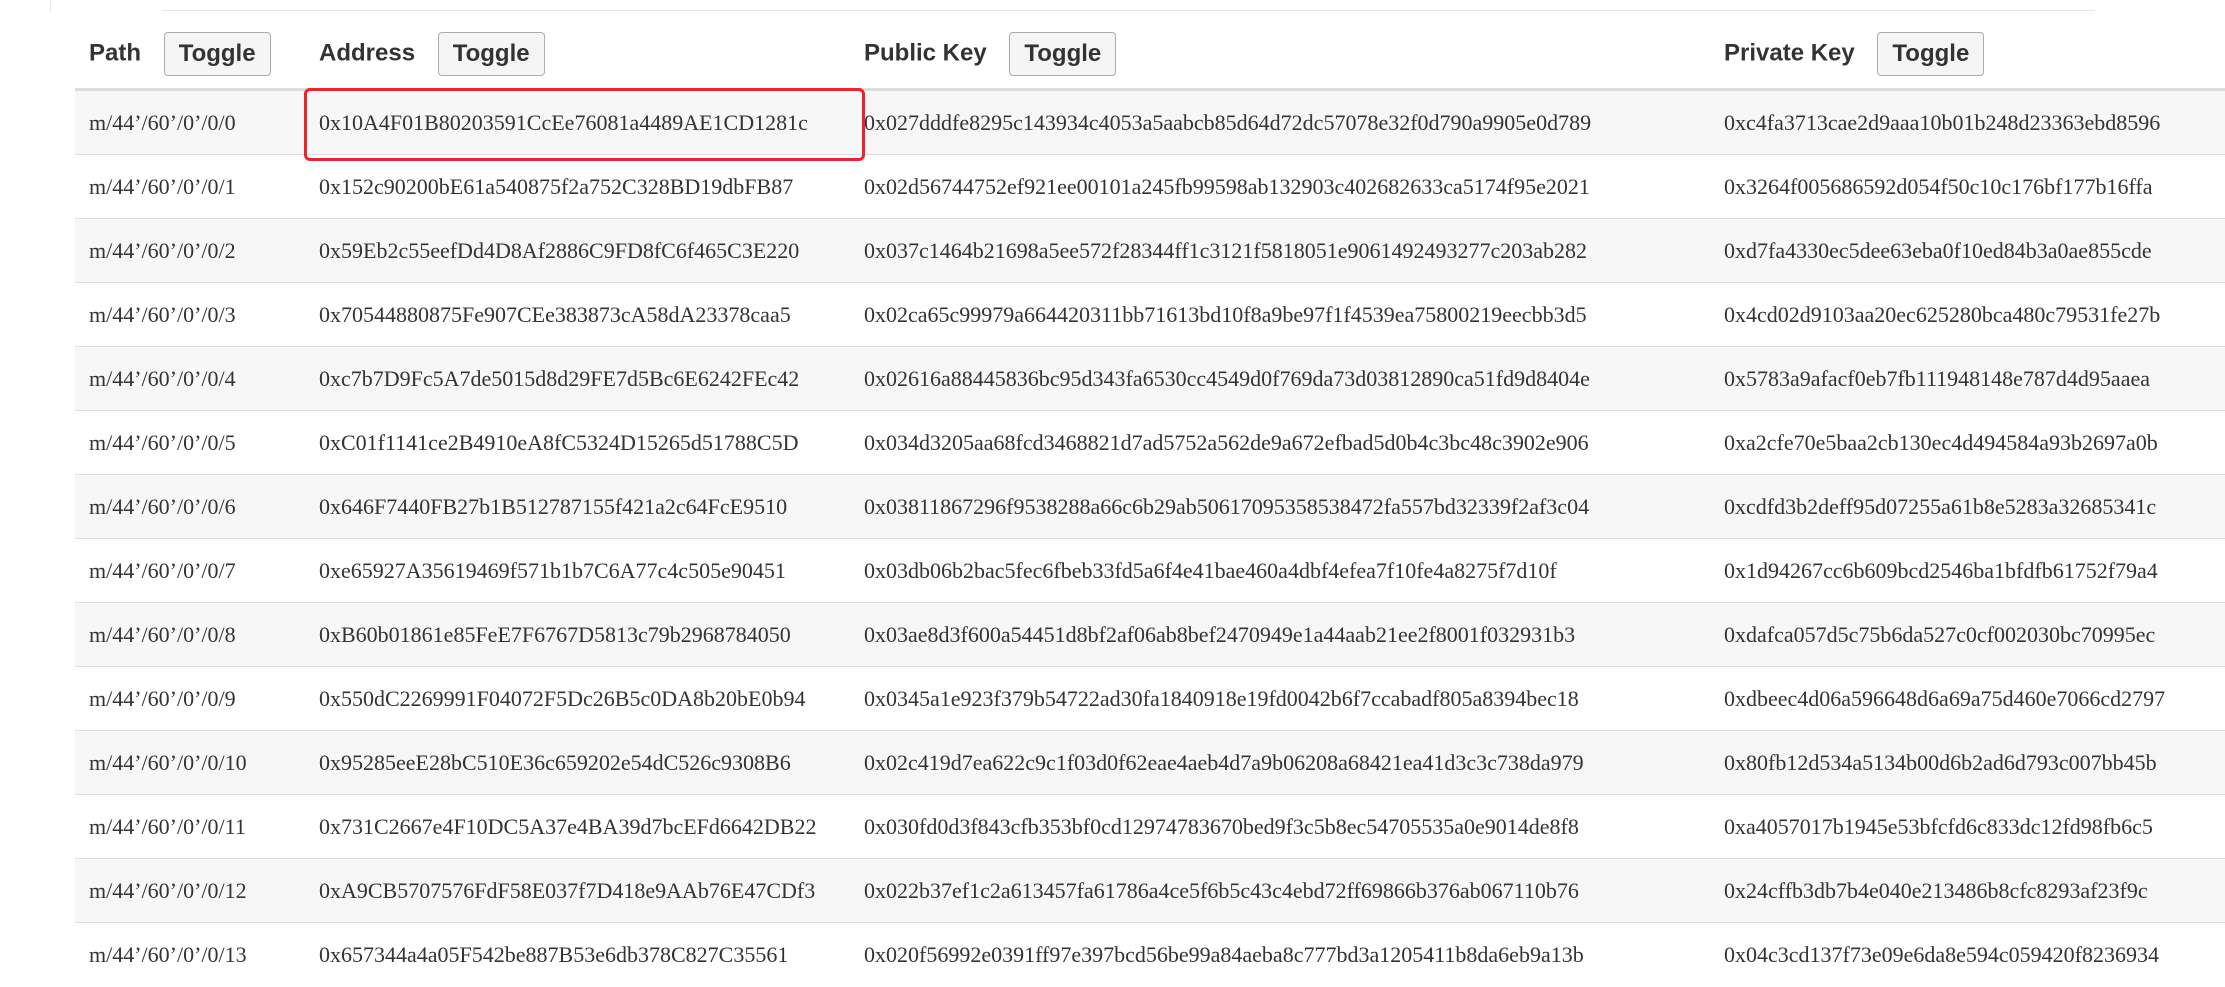 This screenshot has height=987, width=2225. I want to click on private-key-column-header: Private Key Toggle, so click(1967, 55).